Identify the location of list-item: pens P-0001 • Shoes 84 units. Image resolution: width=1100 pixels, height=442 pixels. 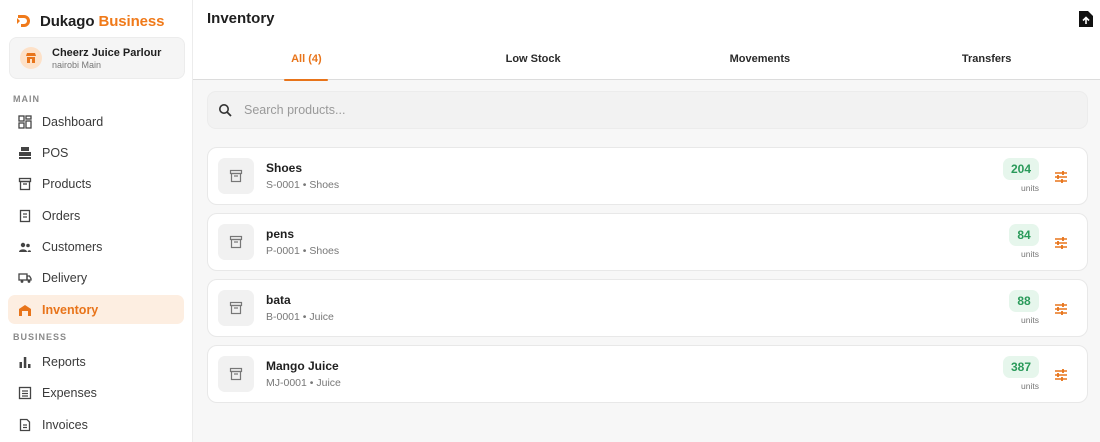
(647, 242).